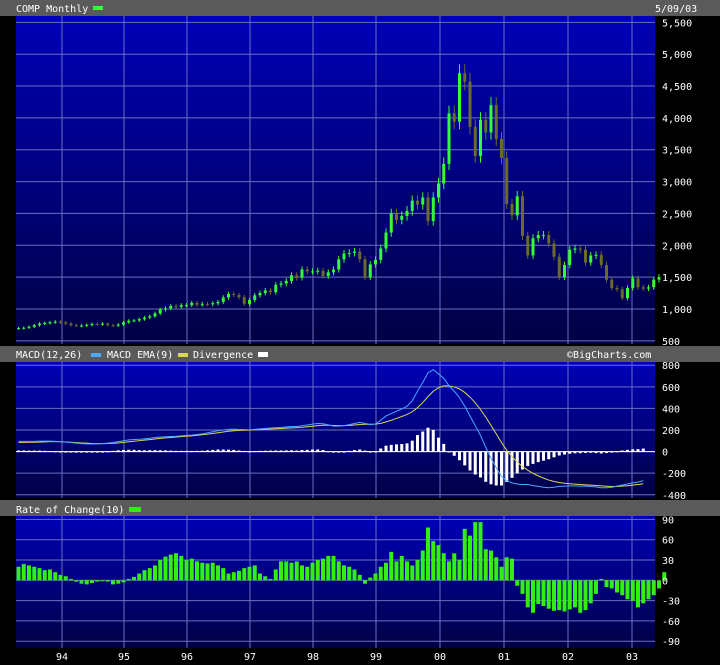 Image resolution: width=720 pixels, height=665 pixels. Describe the element at coordinates (568, 657) in the screenshot. I see `x-tick-label: 02` at that location.